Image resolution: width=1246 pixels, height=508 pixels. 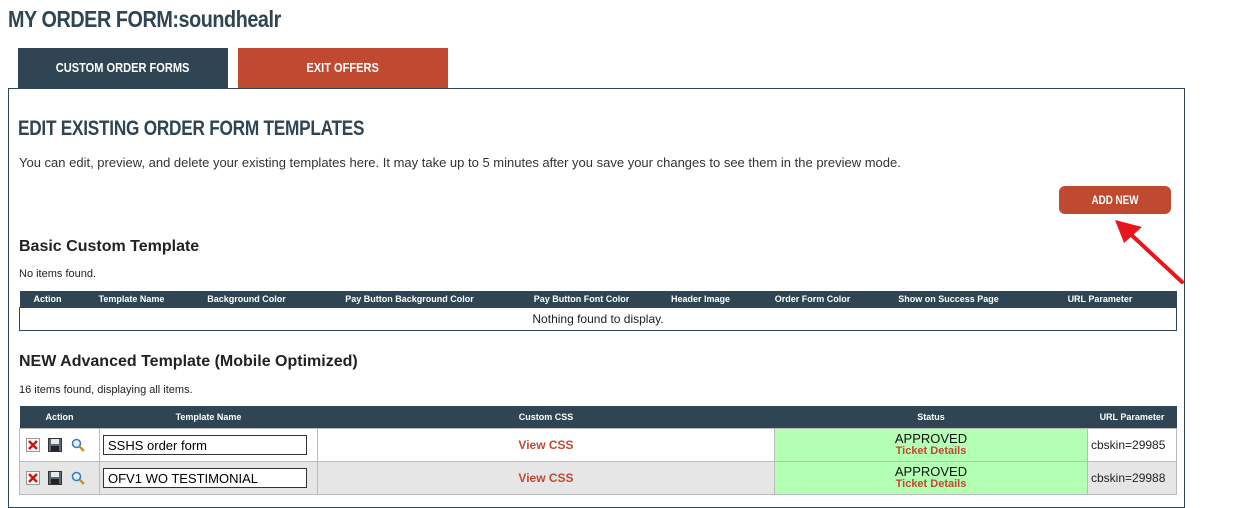 I want to click on header-show-on-success-page: Show on Success Page, so click(x=948, y=299).